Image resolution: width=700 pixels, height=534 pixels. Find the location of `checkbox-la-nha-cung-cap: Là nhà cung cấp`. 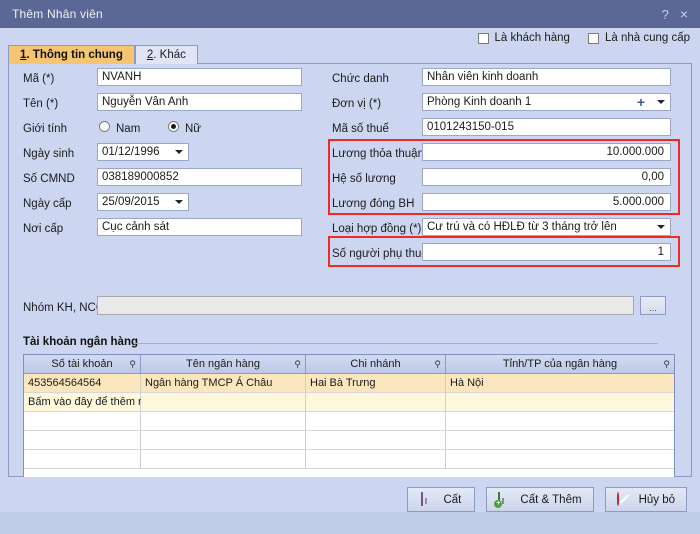

checkbox-la-nha-cung-cap: Là nhà cung cấp is located at coordinates (638, 38).